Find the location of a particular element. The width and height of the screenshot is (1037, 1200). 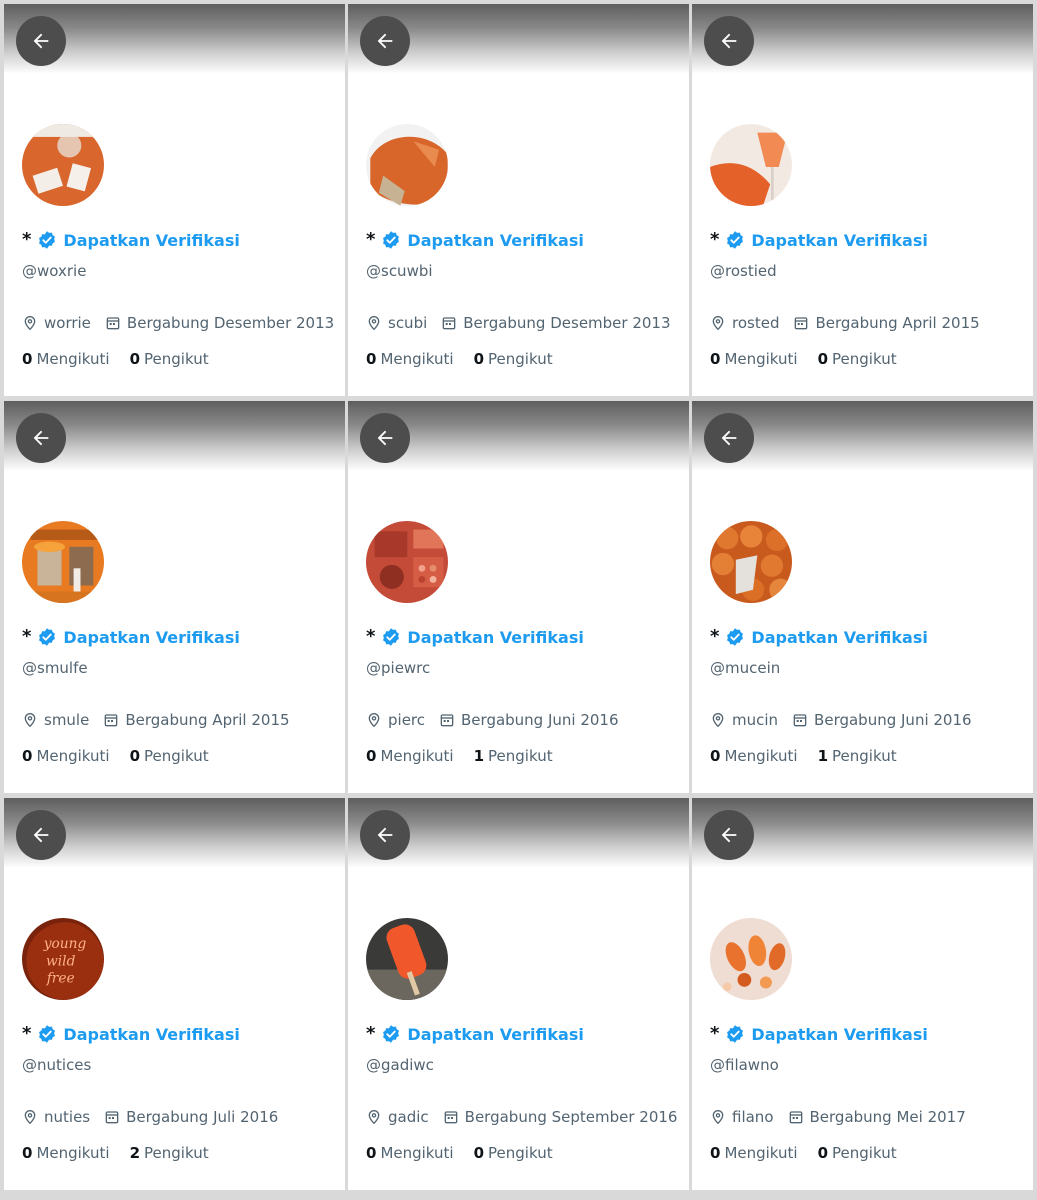

avatar-orange-popsicle-photo is located at coordinates (407, 959).